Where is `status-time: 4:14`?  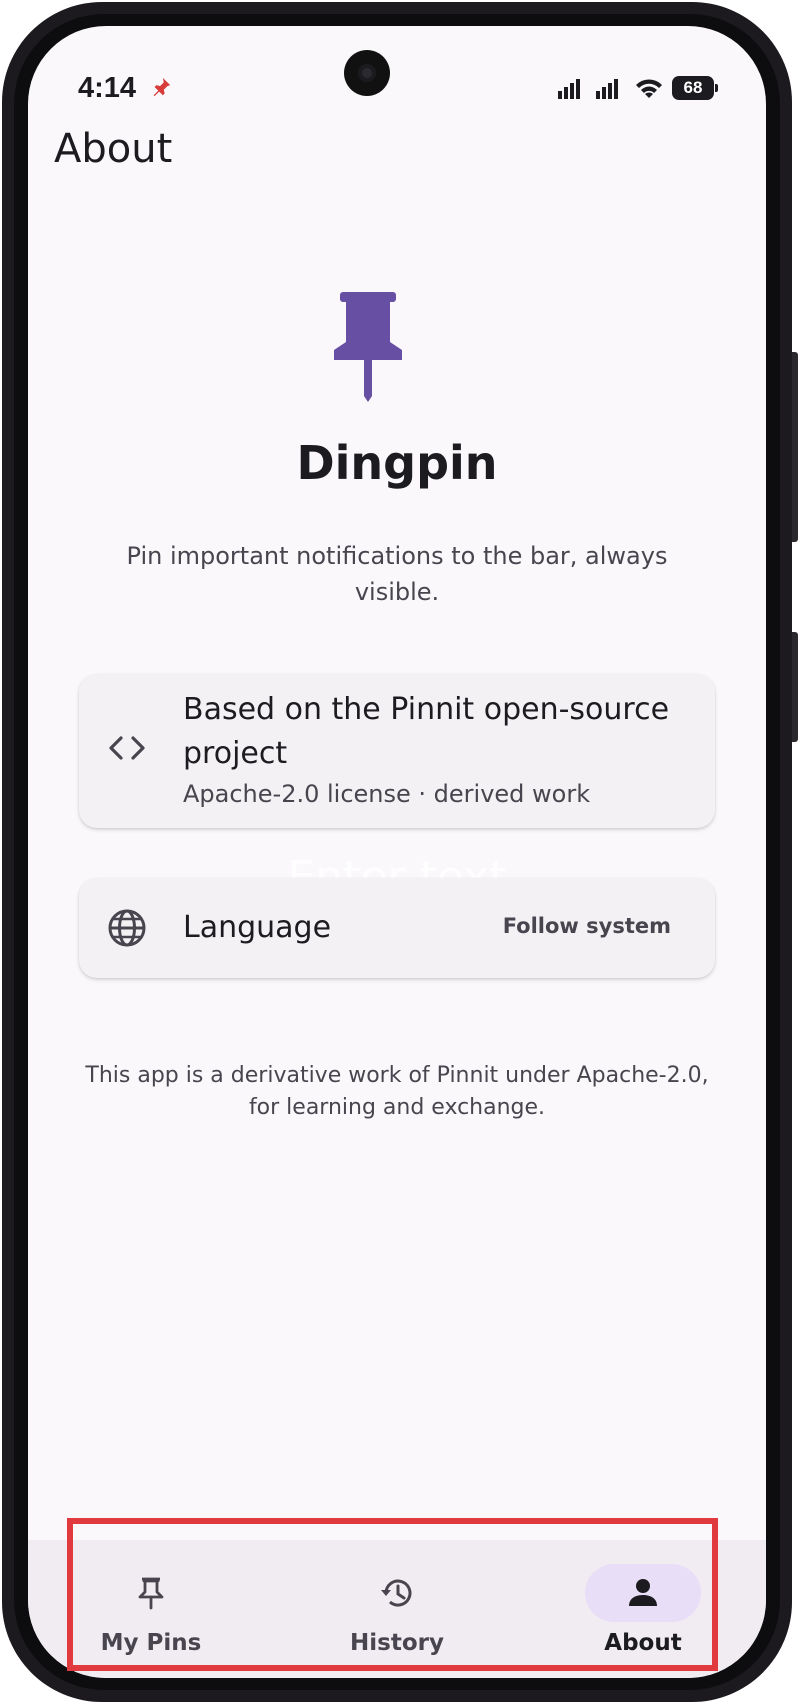 status-time: 4:14 is located at coordinates (107, 88).